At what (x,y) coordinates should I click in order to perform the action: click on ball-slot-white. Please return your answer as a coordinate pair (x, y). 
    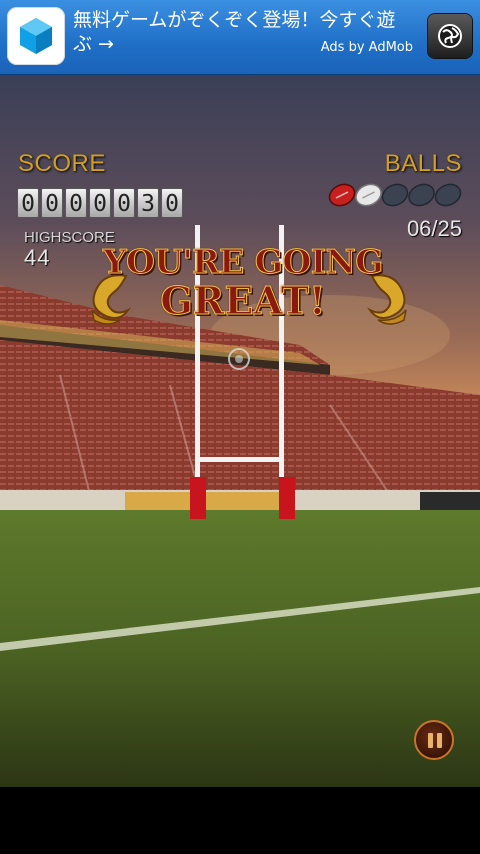
    Looking at the image, I should click on (368, 195).